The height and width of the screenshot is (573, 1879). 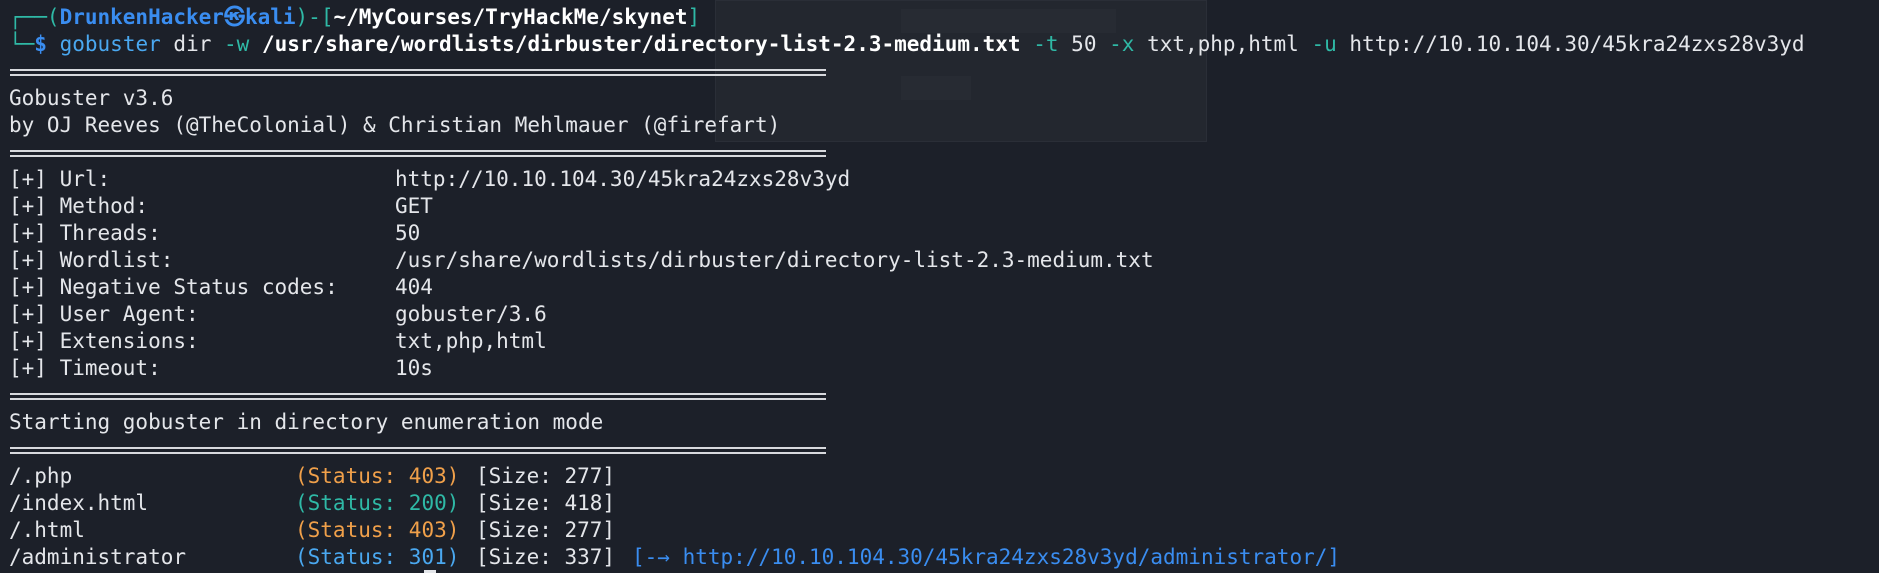 What do you see at coordinates (1324, 44) in the screenshot?
I see `command-flag-u: -u` at bounding box center [1324, 44].